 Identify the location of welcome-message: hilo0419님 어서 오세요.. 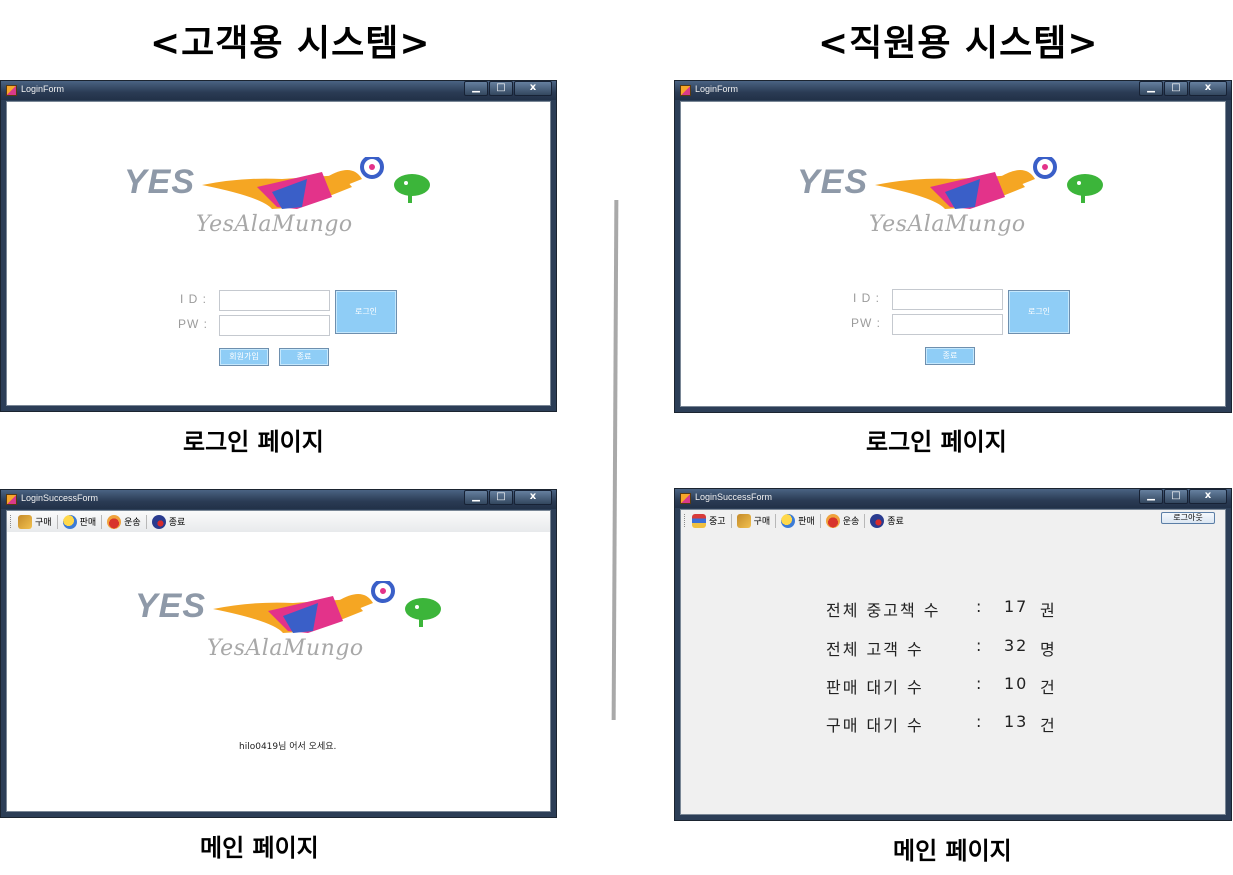
(288, 747).